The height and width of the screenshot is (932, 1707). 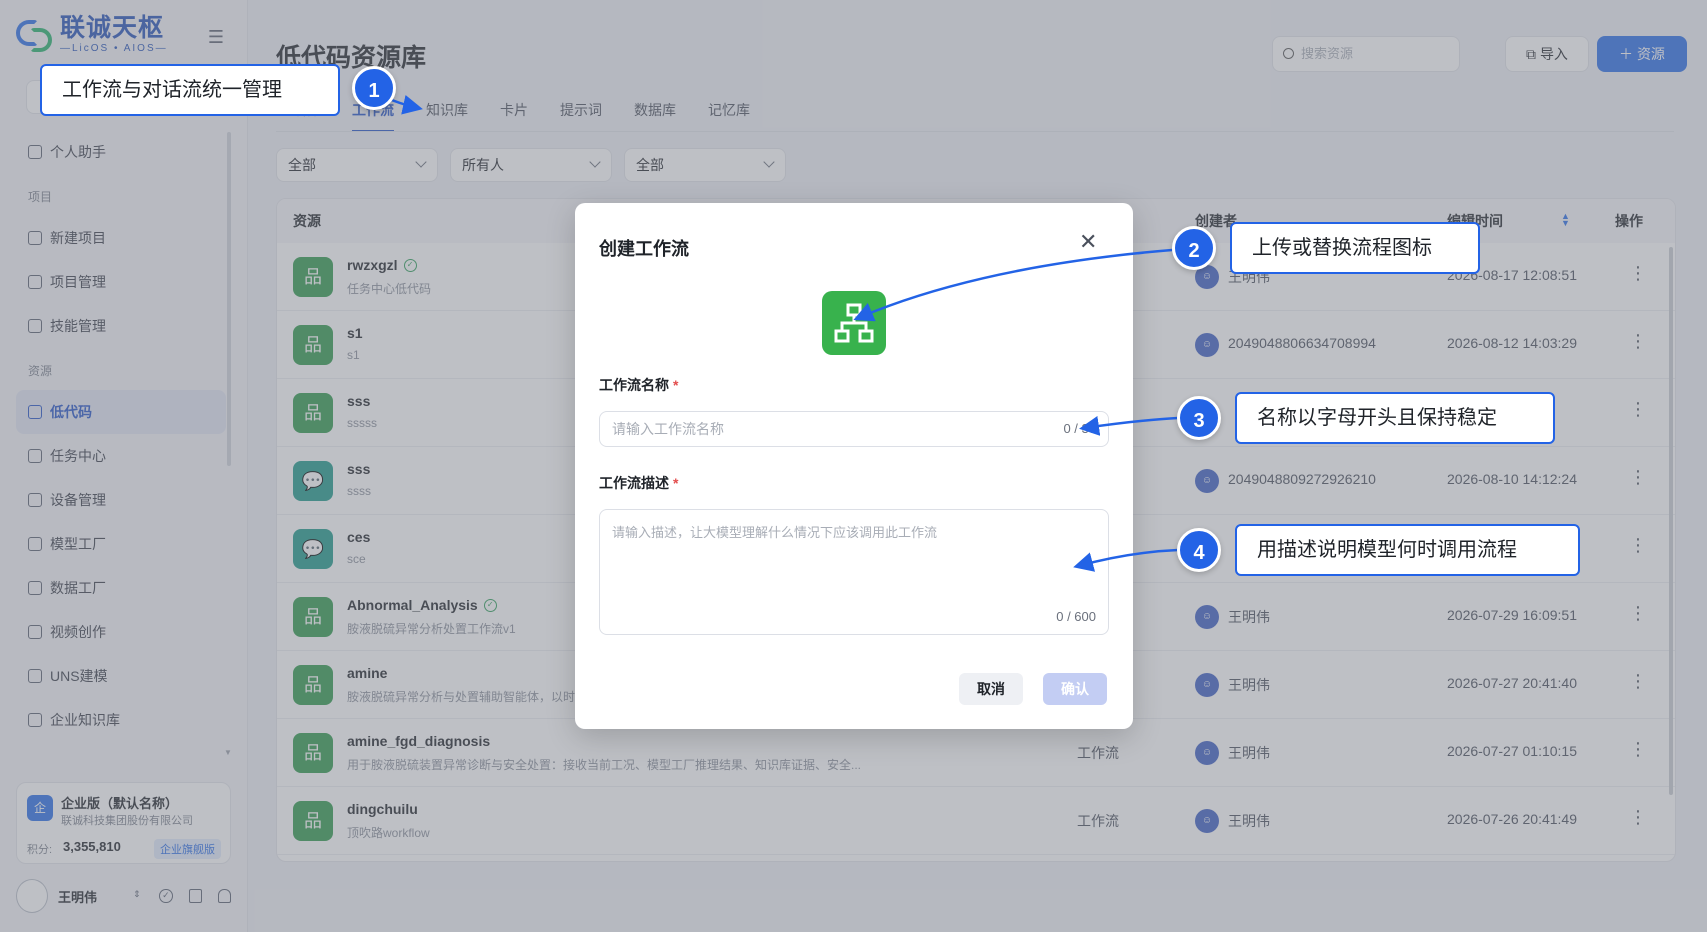 I want to click on description-counter: 0 / 600, so click(x=1076, y=616).